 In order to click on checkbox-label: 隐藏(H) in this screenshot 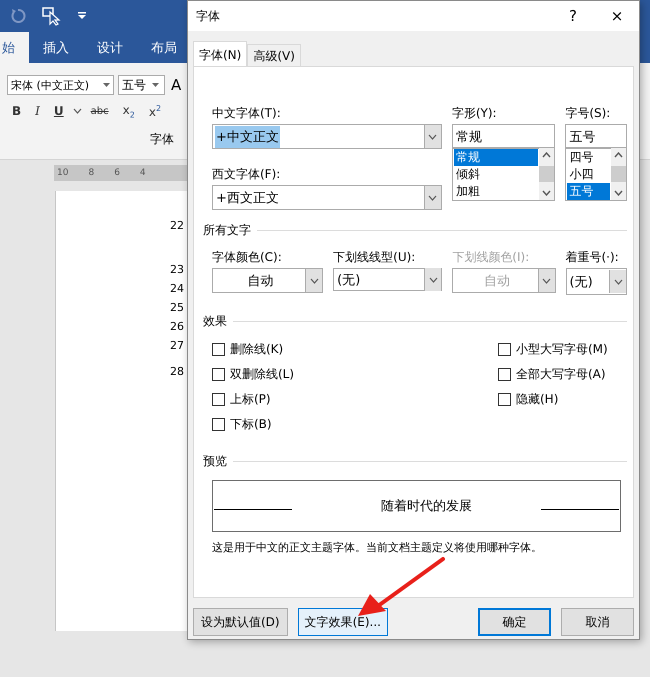, I will do `click(537, 399)`.